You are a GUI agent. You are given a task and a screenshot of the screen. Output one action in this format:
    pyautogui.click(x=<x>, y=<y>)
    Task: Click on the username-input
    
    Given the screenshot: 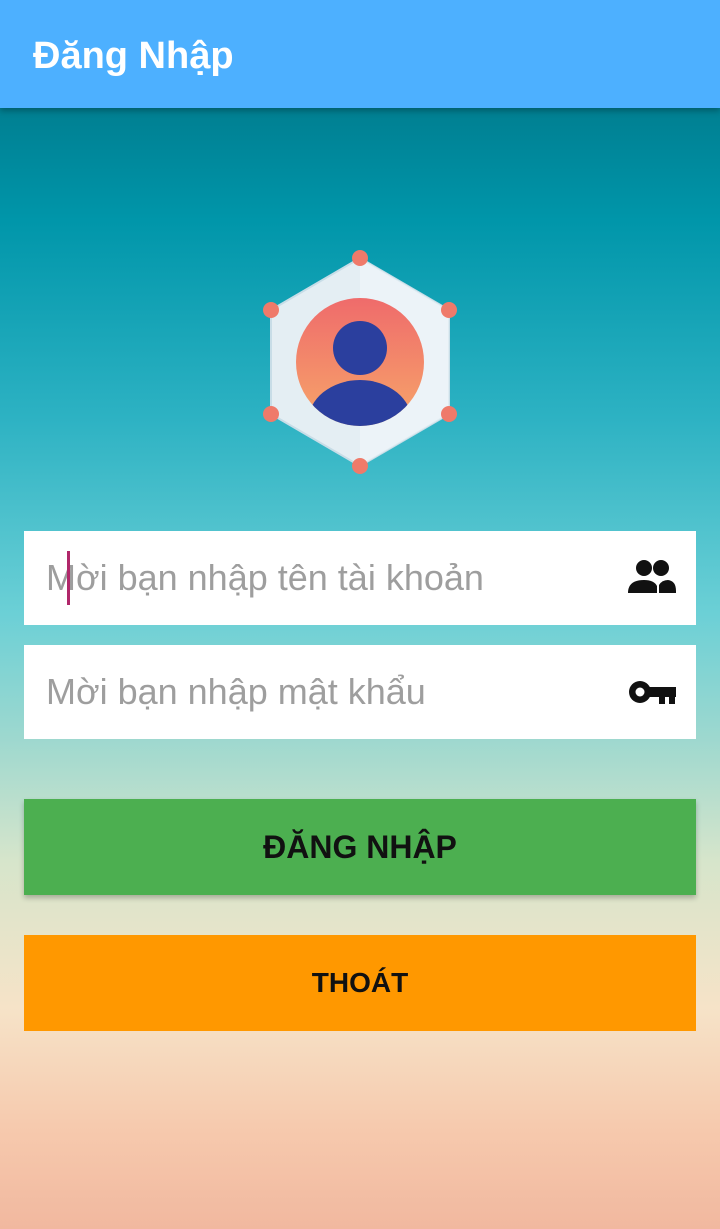 What is the action you would take?
    pyautogui.click(x=326, y=578)
    